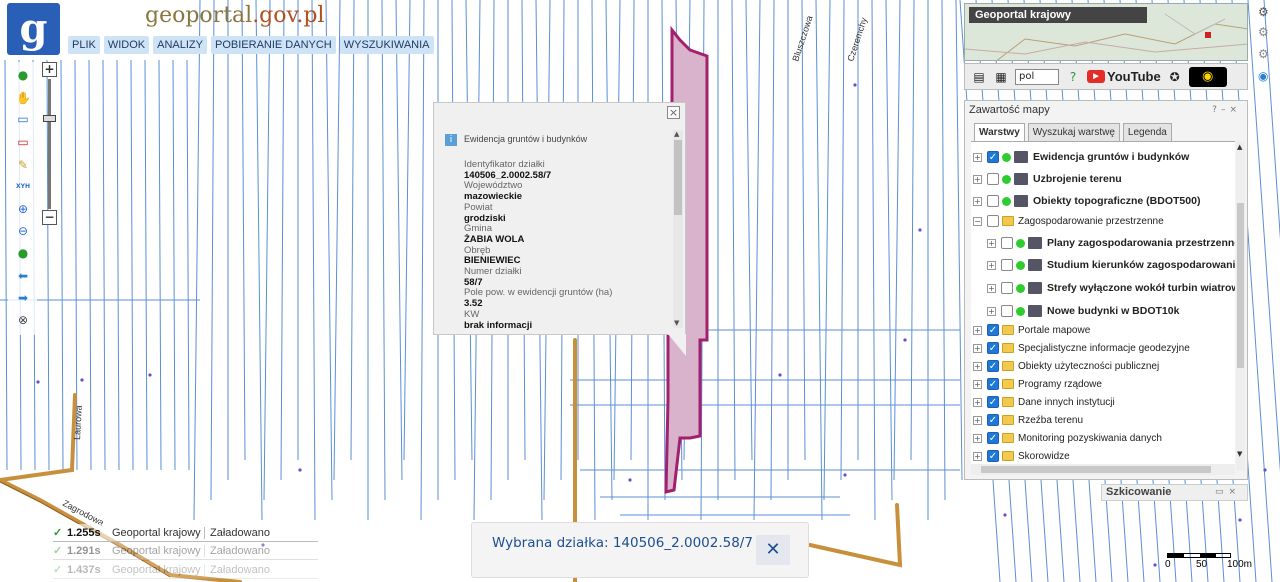  What do you see at coordinates (1226, 110) in the screenshot?
I see `panel-controls: ?–×` at bounding box center [1226, 110].